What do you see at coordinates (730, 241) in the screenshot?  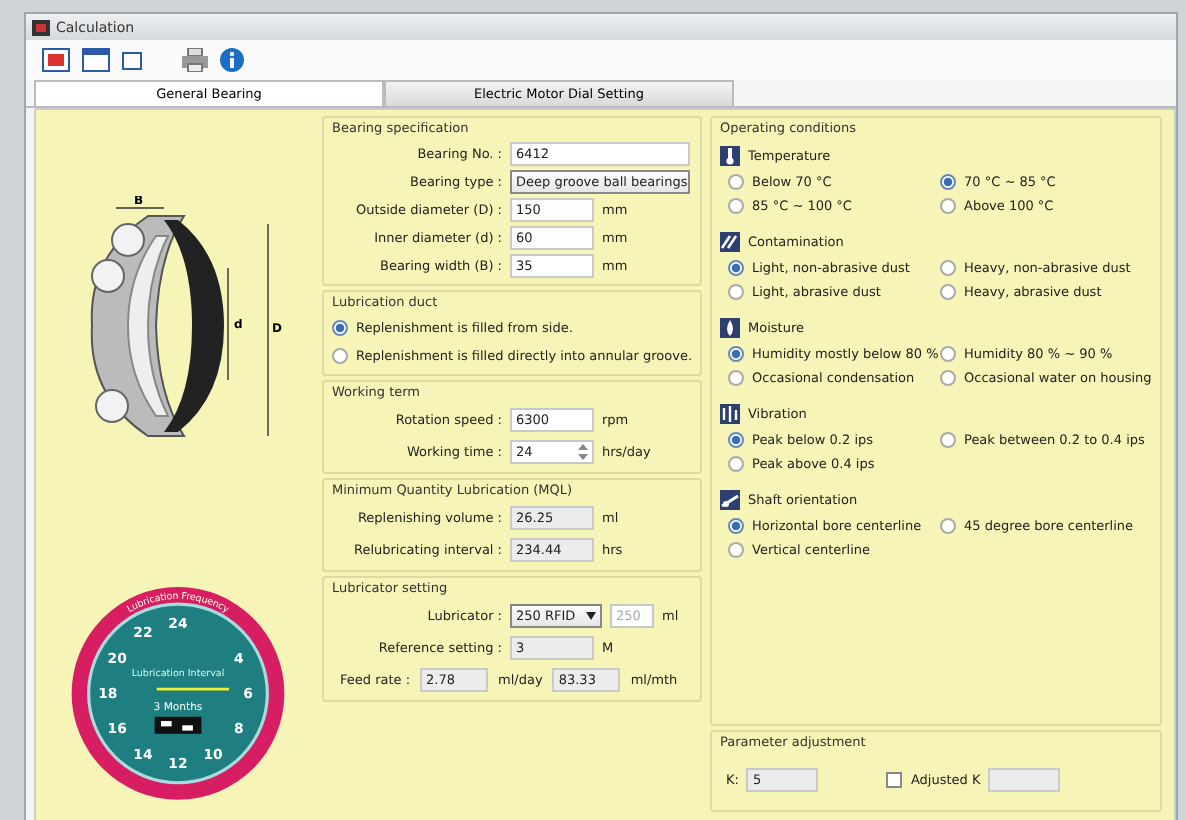 I see `slash-marks-icon` at bounding box center [730, 241].